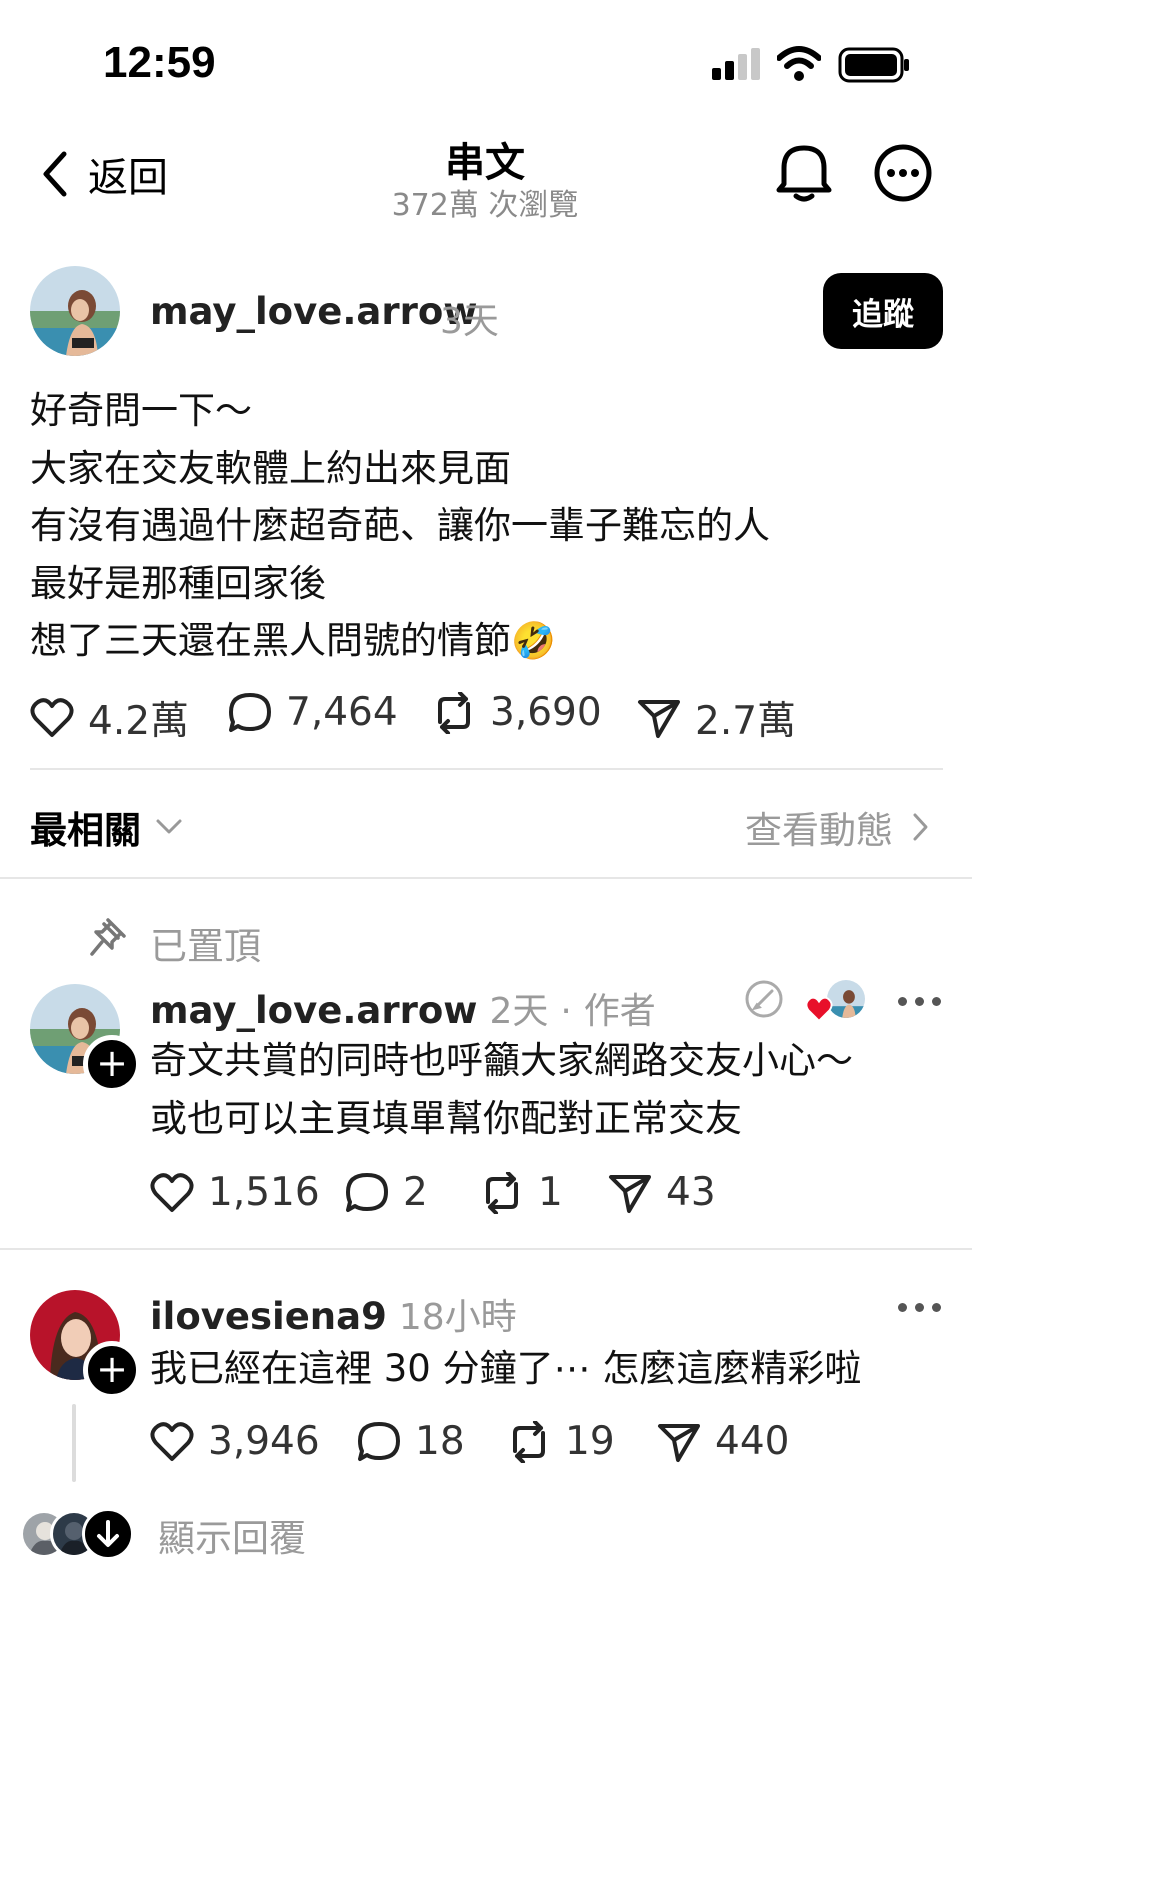 The height and width of the screenshot is (1885, 1170). I want to click on show-replies-label: 顯示回覆, so click(232, 1538).